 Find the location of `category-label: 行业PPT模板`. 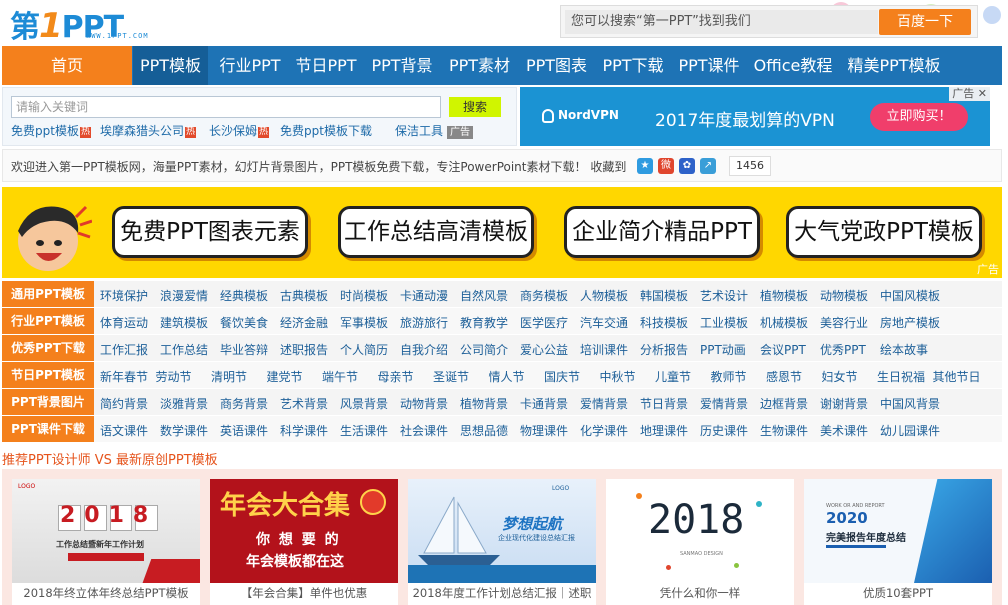

category-label: 行业PPT模板 is located at coordinates (48, 321).